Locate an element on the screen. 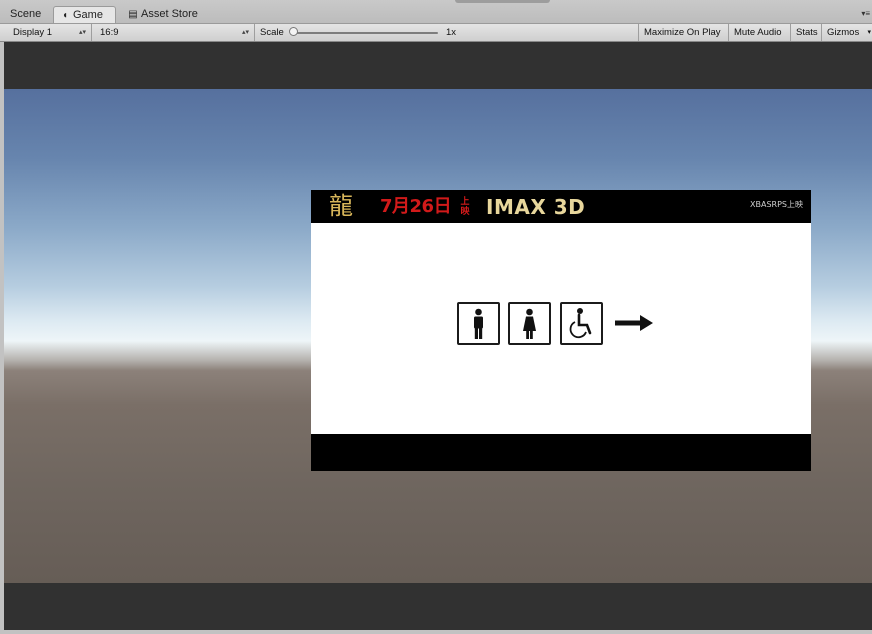 Image resolution: width=872 pixels, height=634 pixels. tab-menu-icon: ▾≡ is located at coordinates (865, 13).